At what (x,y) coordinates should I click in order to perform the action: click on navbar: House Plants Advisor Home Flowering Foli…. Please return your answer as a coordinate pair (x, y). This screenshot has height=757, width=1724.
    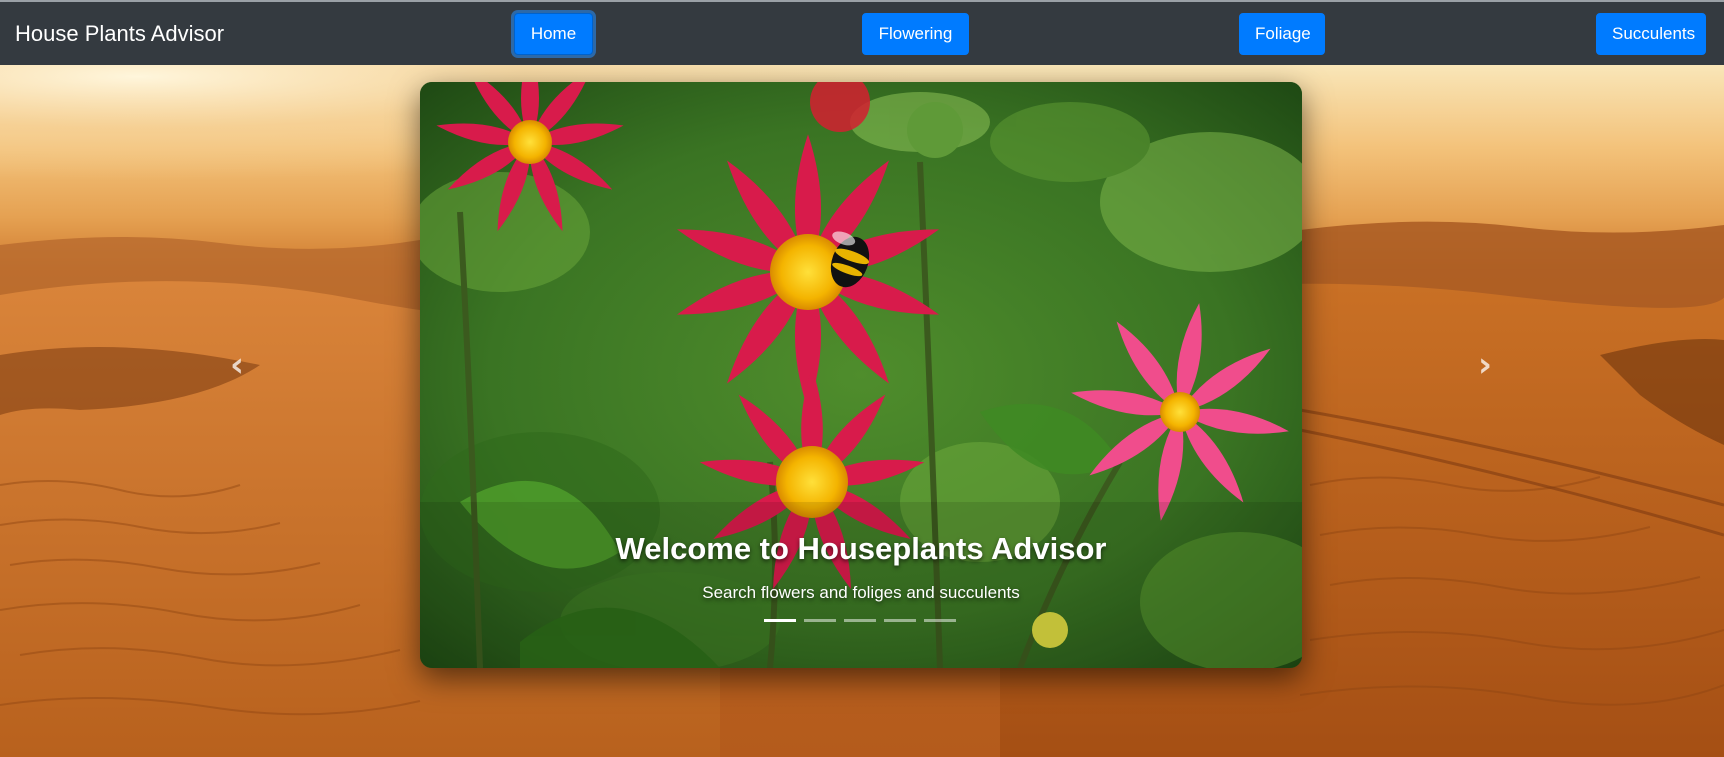
    Looking at the image, I should click on (862, 32).